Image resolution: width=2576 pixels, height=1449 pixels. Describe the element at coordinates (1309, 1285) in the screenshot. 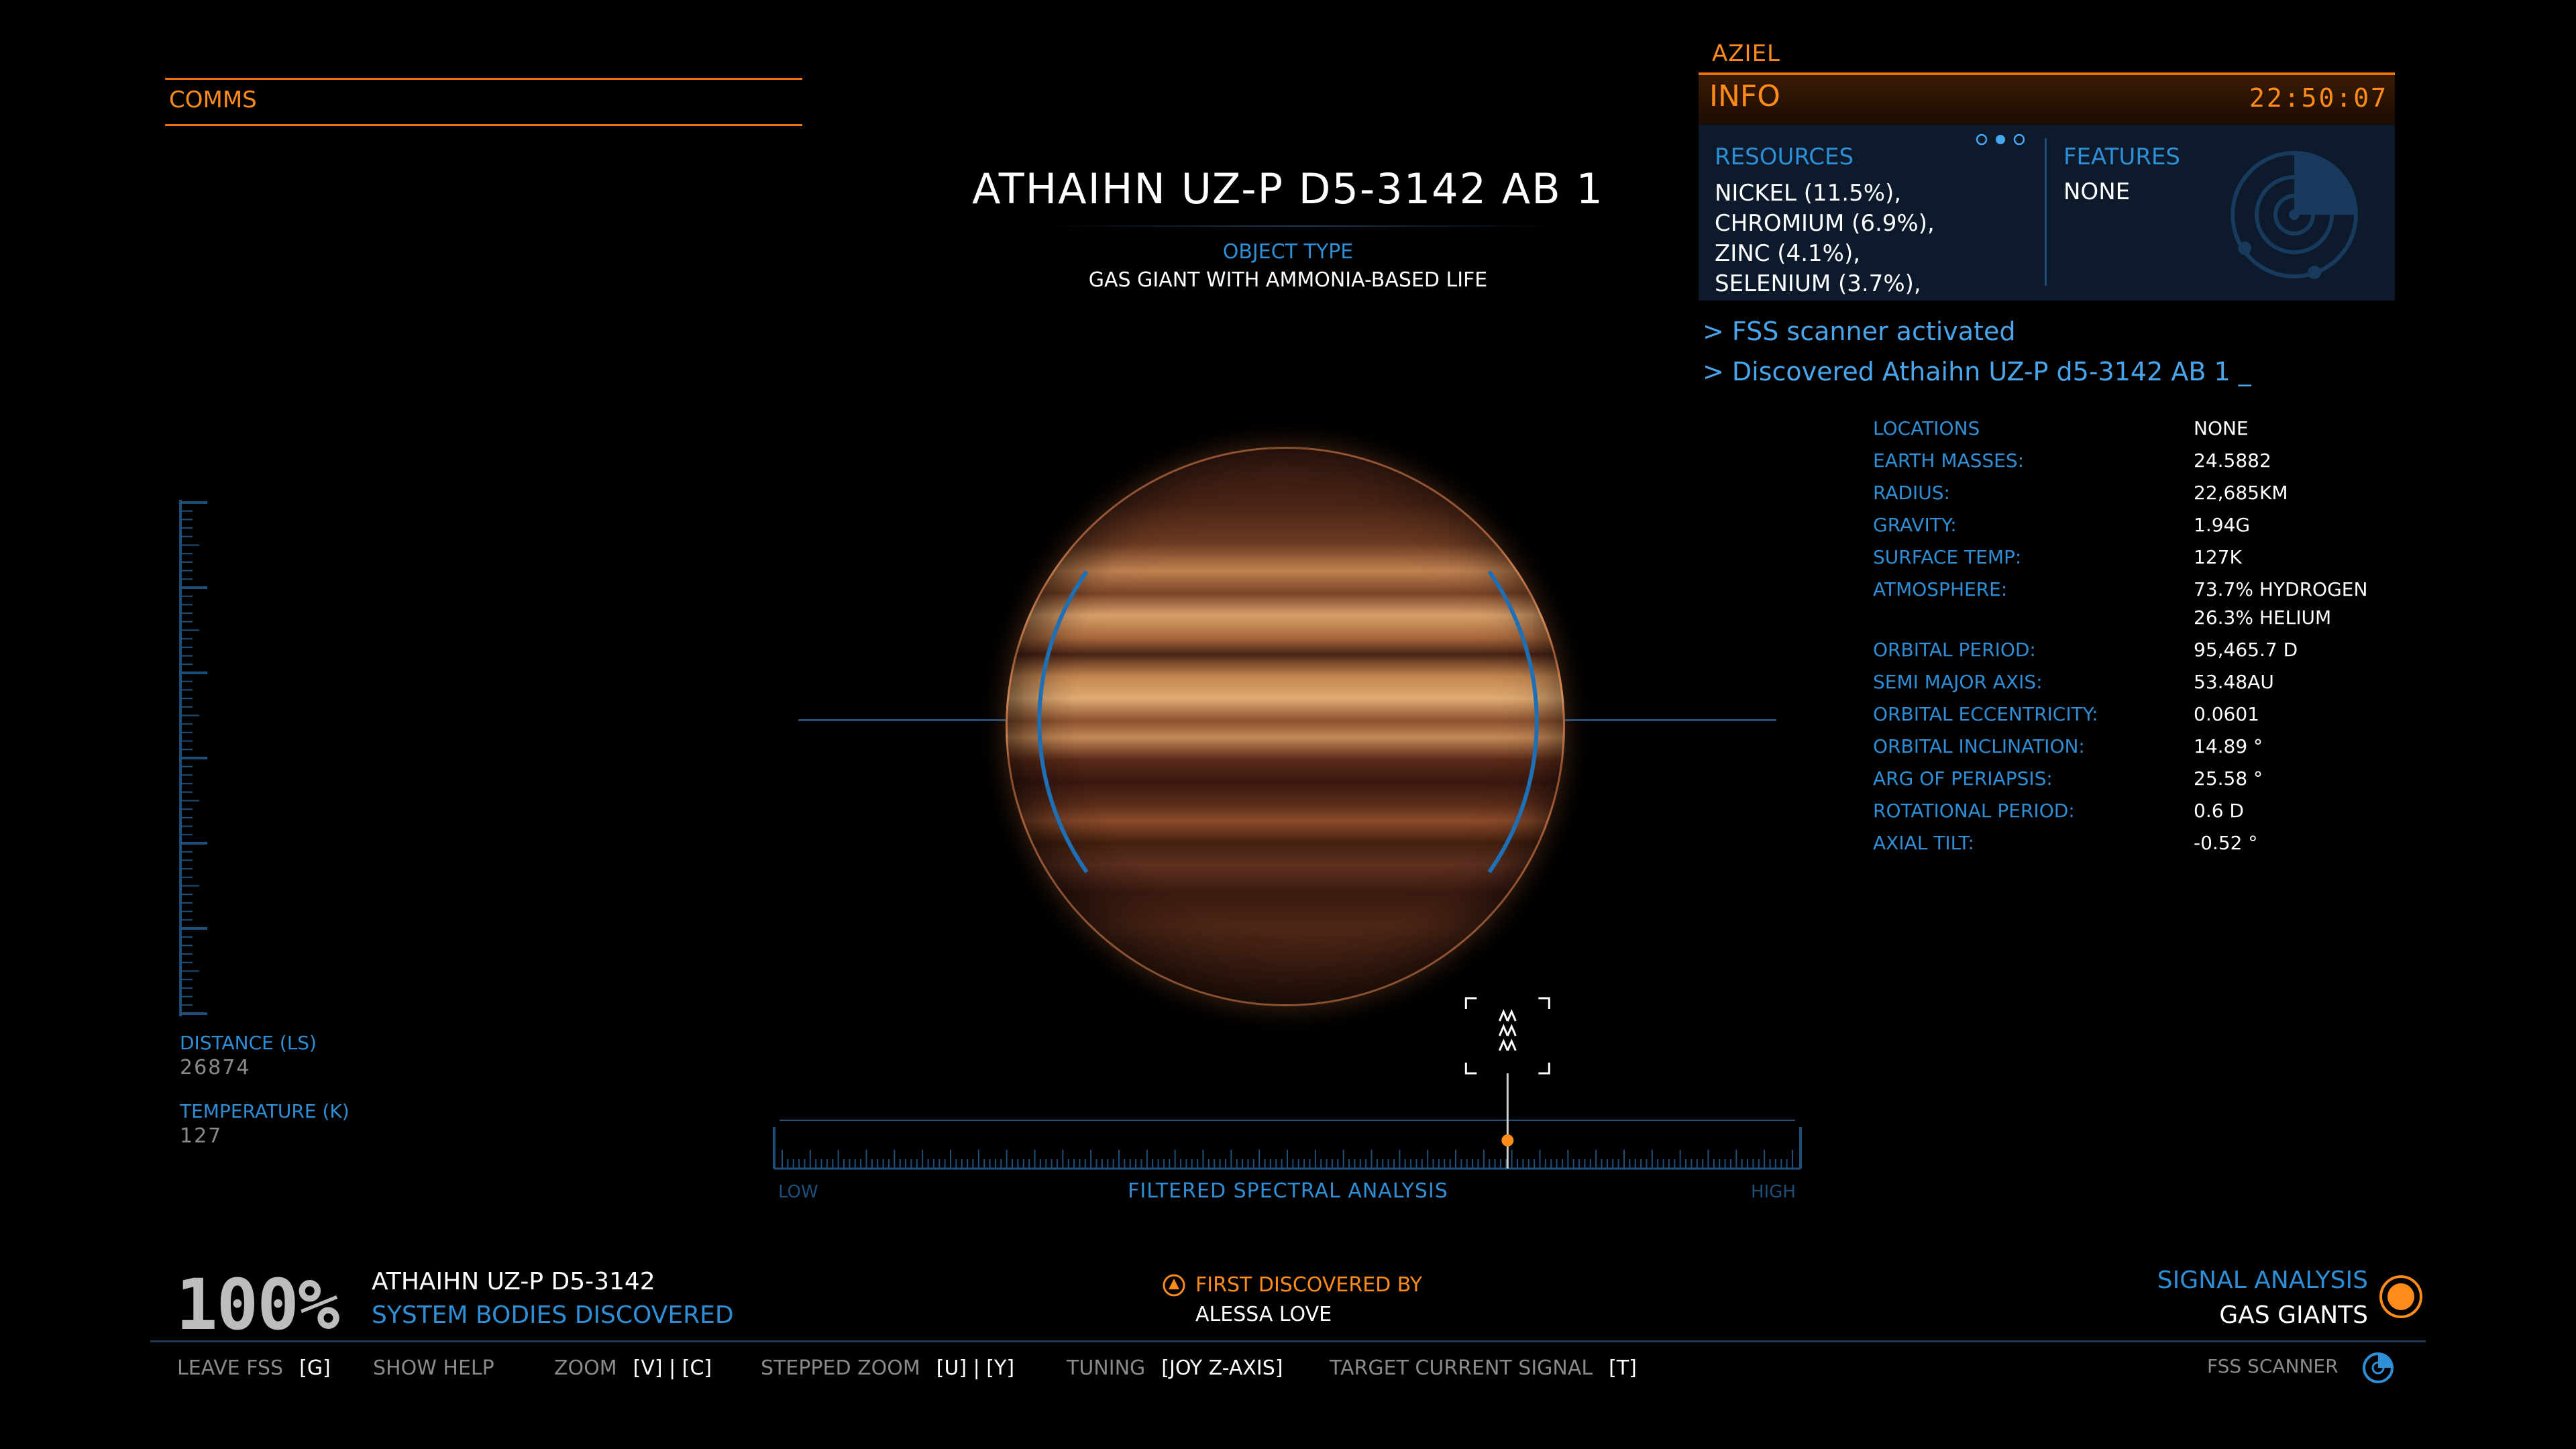

I see `first-discovered-label: FIRST DISCOVERED BY` at that location.